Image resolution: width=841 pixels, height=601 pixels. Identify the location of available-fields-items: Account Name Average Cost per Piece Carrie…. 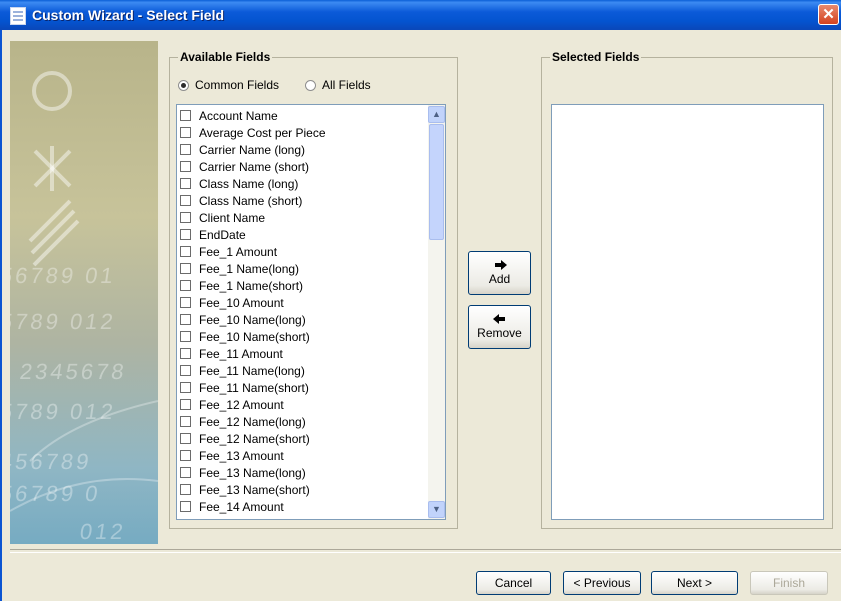
(253, 311).